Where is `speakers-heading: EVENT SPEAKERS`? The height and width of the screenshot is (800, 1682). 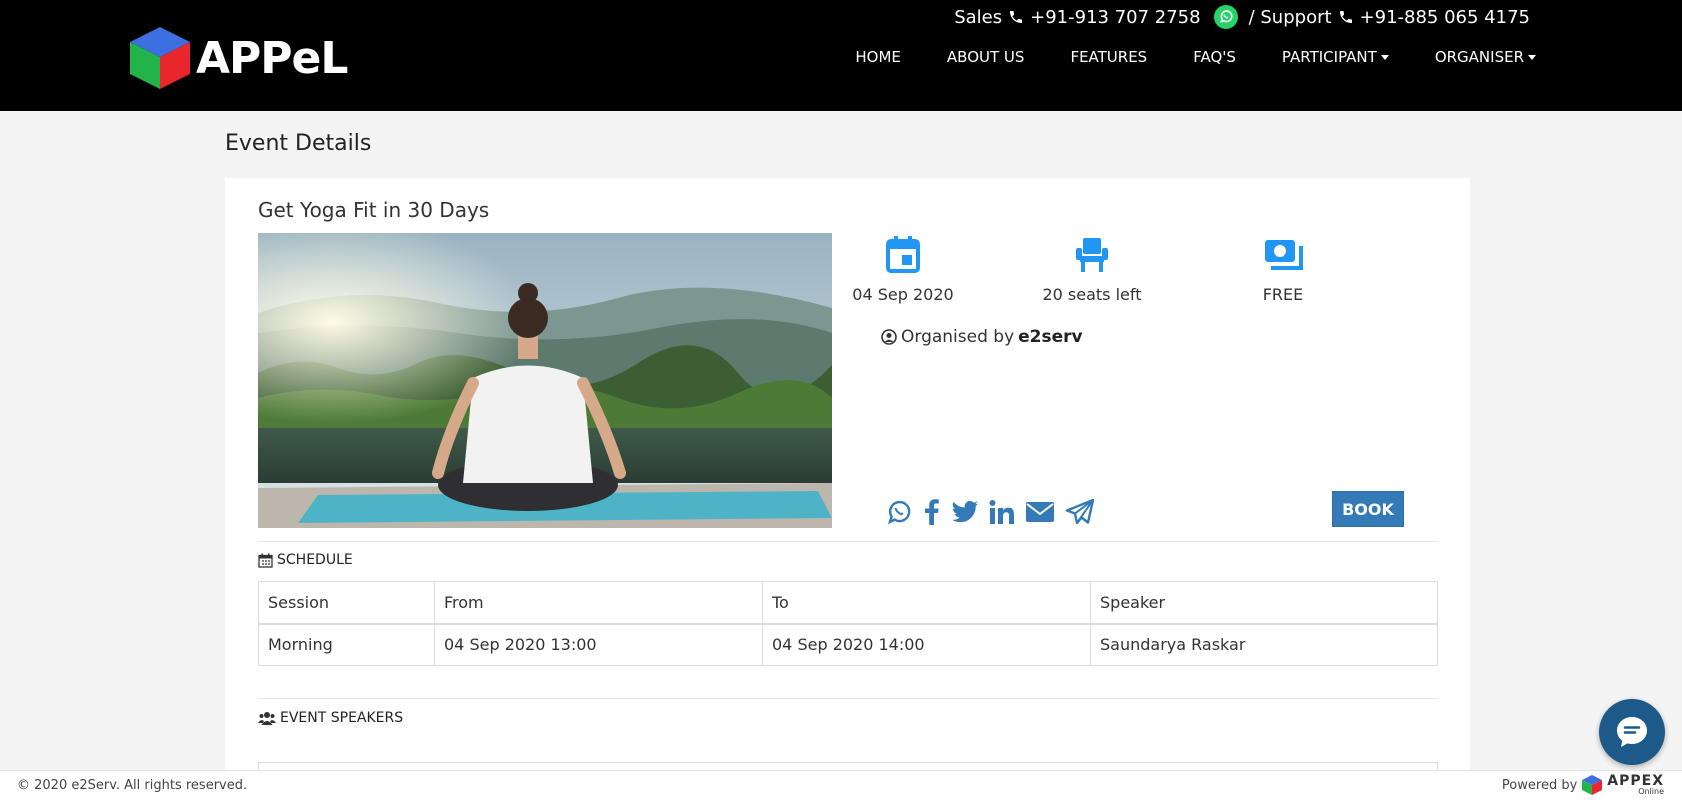
speakers-heading: EVENT SPEAKERS is located at coordinates (330, 718).